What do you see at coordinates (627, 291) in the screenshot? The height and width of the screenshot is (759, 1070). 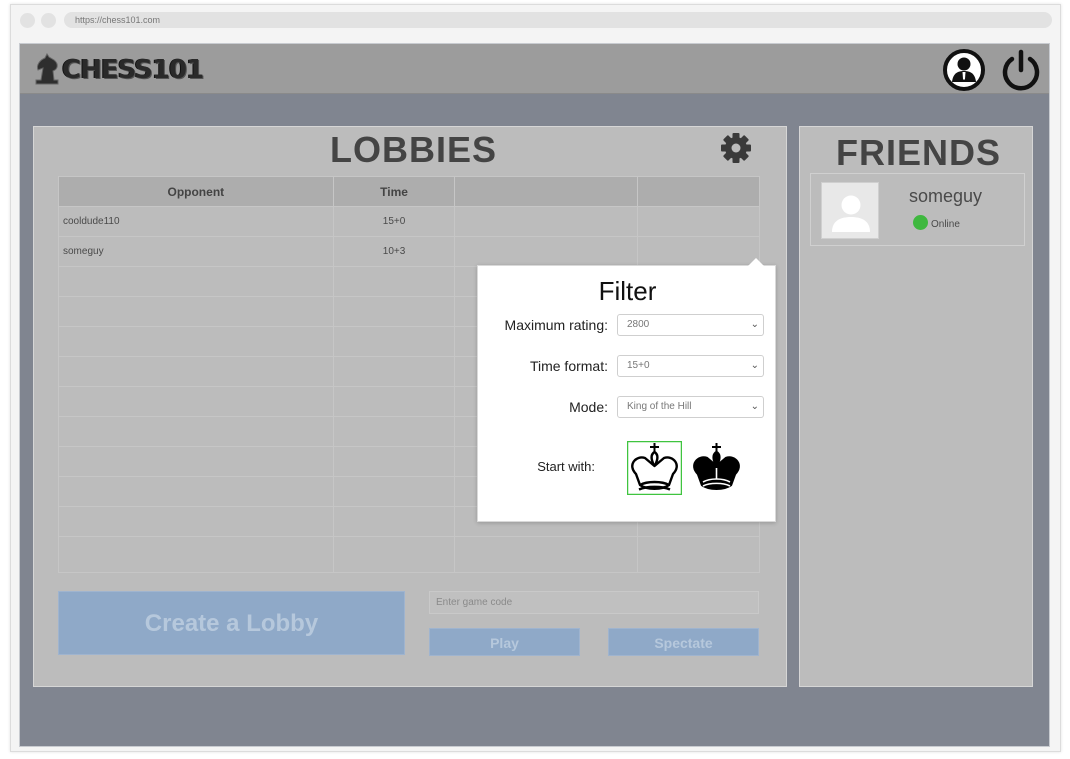 I see `filter-title: Filter` at bounding box center [627, 291].